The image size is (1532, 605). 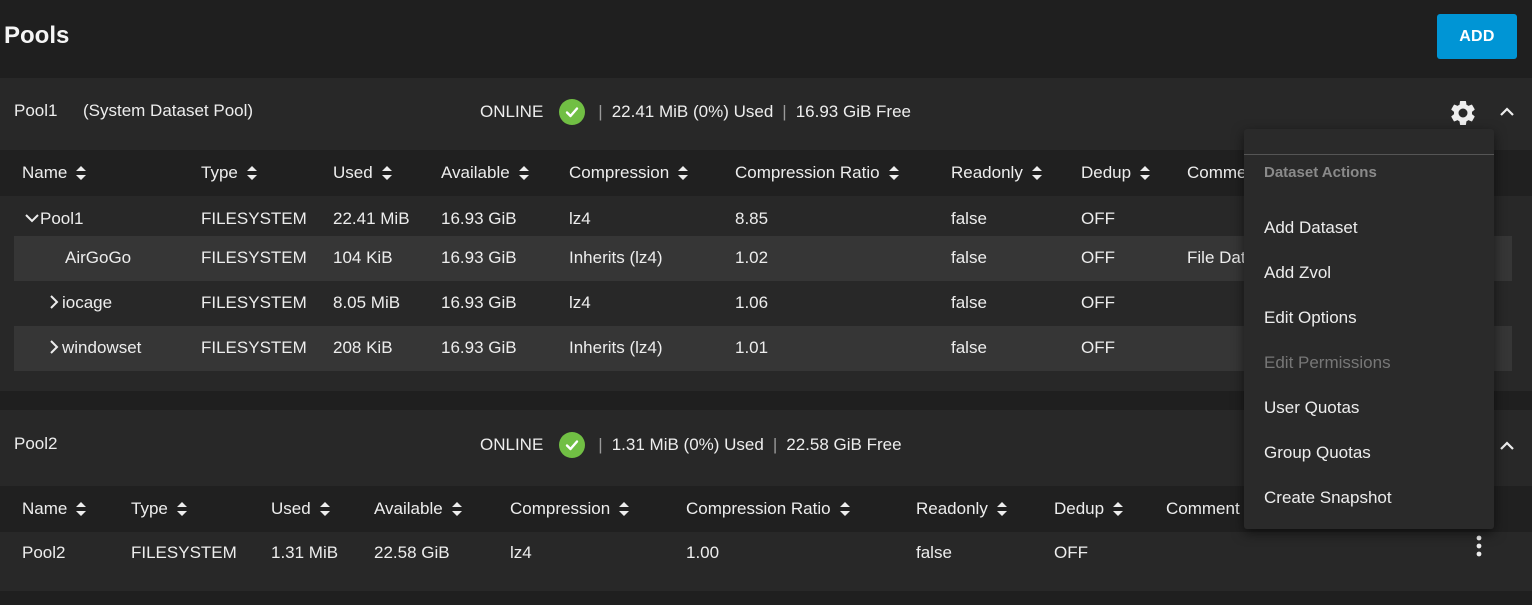 What do you see at coordinates (367, 302) in the screenshot?
I see `row-used: 8.05 MiB` at bounding box center [367, 302].